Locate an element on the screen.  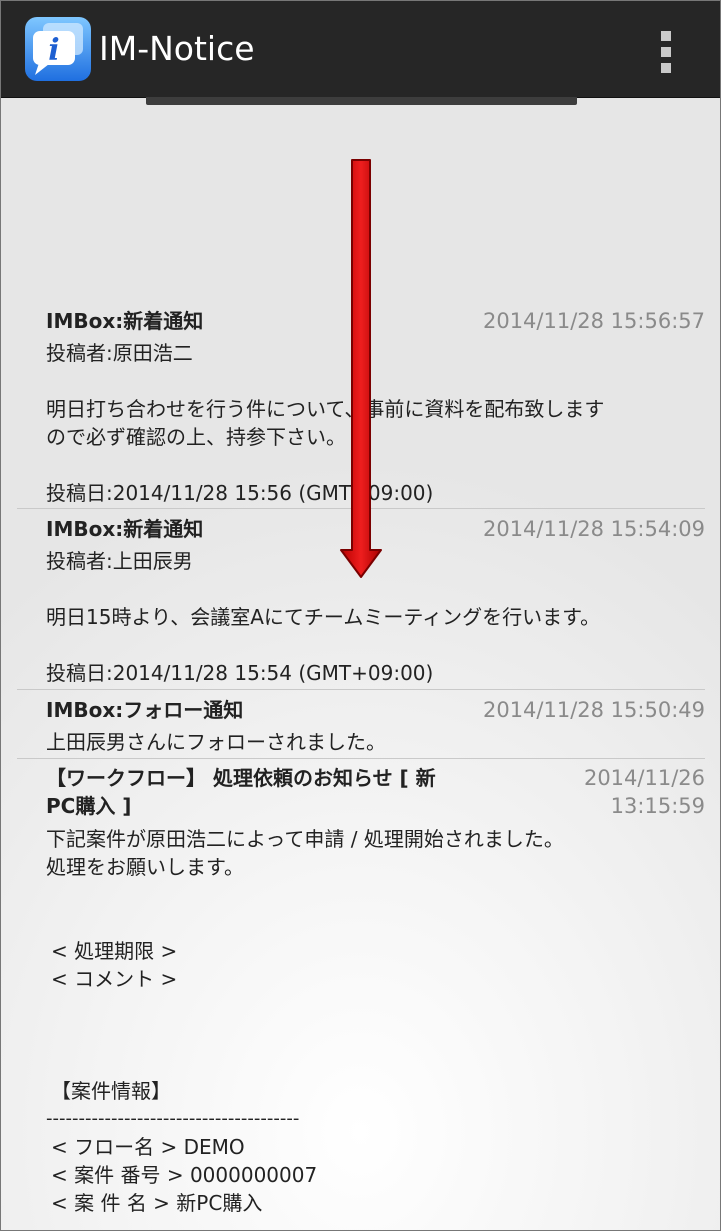
notification-title: 【ワークフロー】 処理依頼のお知らせ [ 新 is located at coordinates (241, 778).